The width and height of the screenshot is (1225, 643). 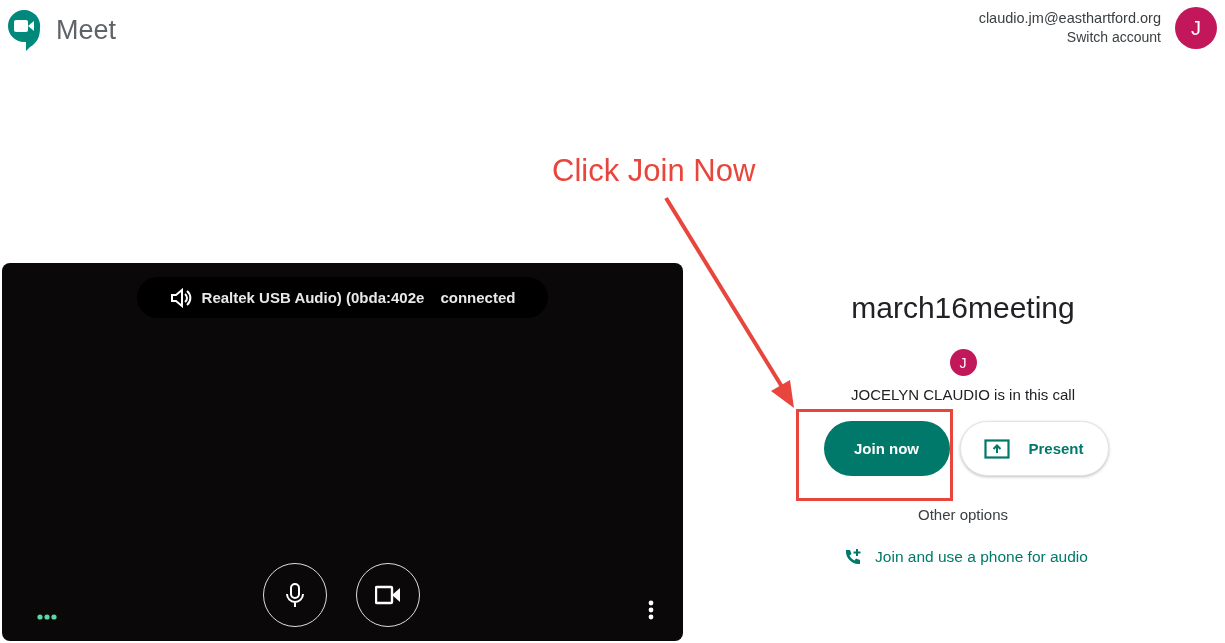 What do you see at coordinates (24, 30) in the screenshot?
I see `meet-logo-icon` at bounding box center [24, 30].